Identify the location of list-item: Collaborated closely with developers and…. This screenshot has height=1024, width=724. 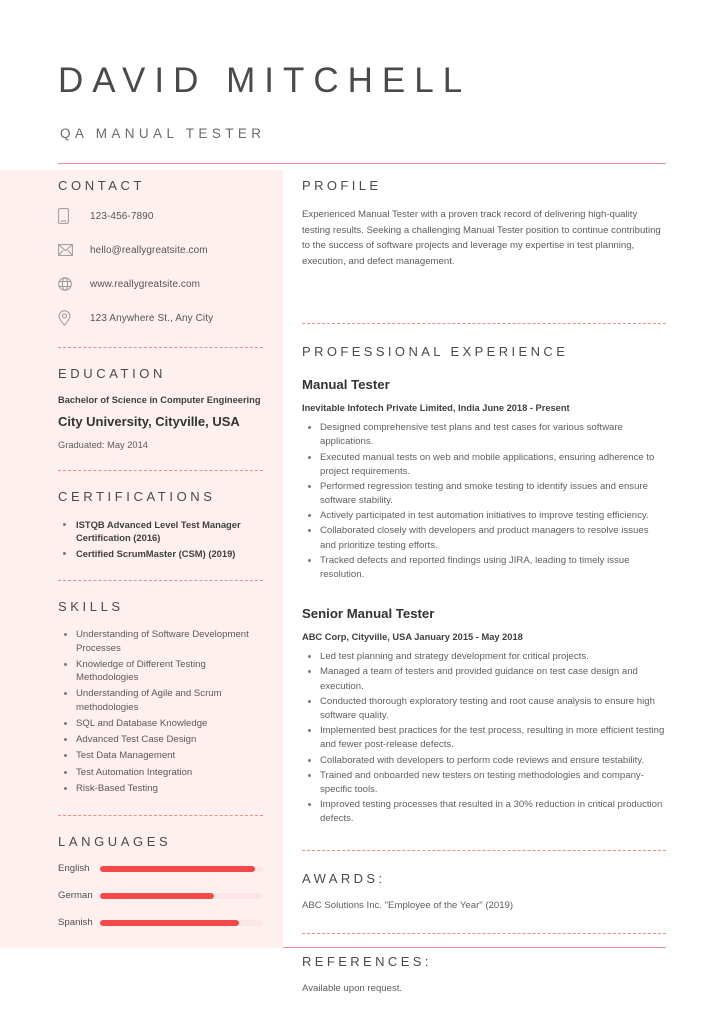
(493, 538).